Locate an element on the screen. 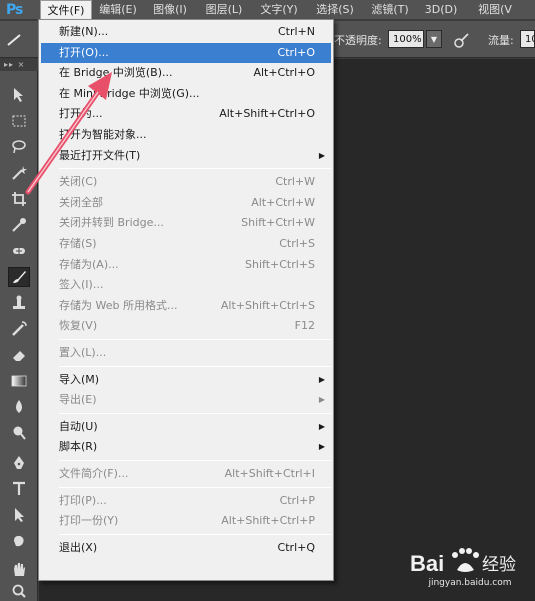  menu-item-label: 打印一份(Y) is located at coordinates (89, 521).